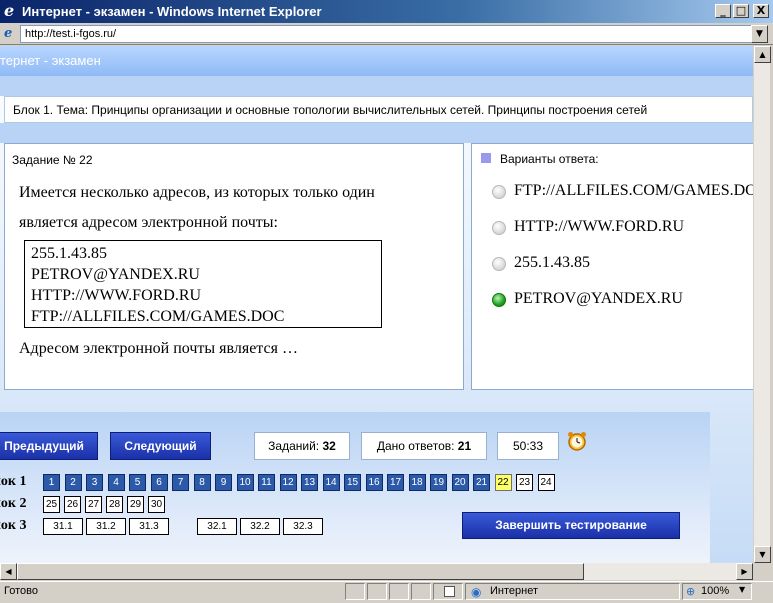 The width and height of the screenshot is (773, 603). I want to click on task-number-20: 20, so click(460, 482).